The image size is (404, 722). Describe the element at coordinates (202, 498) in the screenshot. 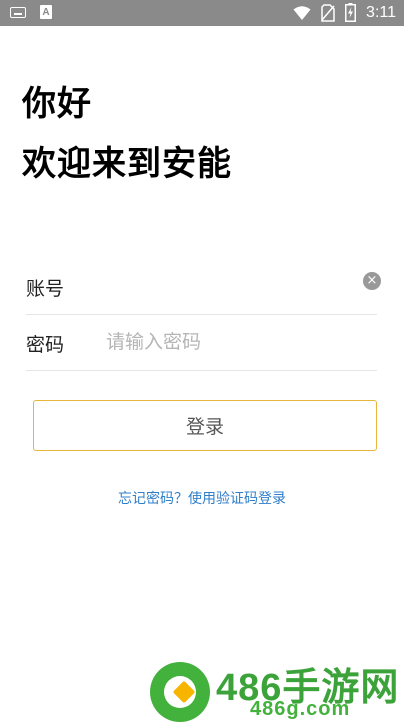

I see `forgot-password-link: 忘记密码？使用验证码登录` at that location.